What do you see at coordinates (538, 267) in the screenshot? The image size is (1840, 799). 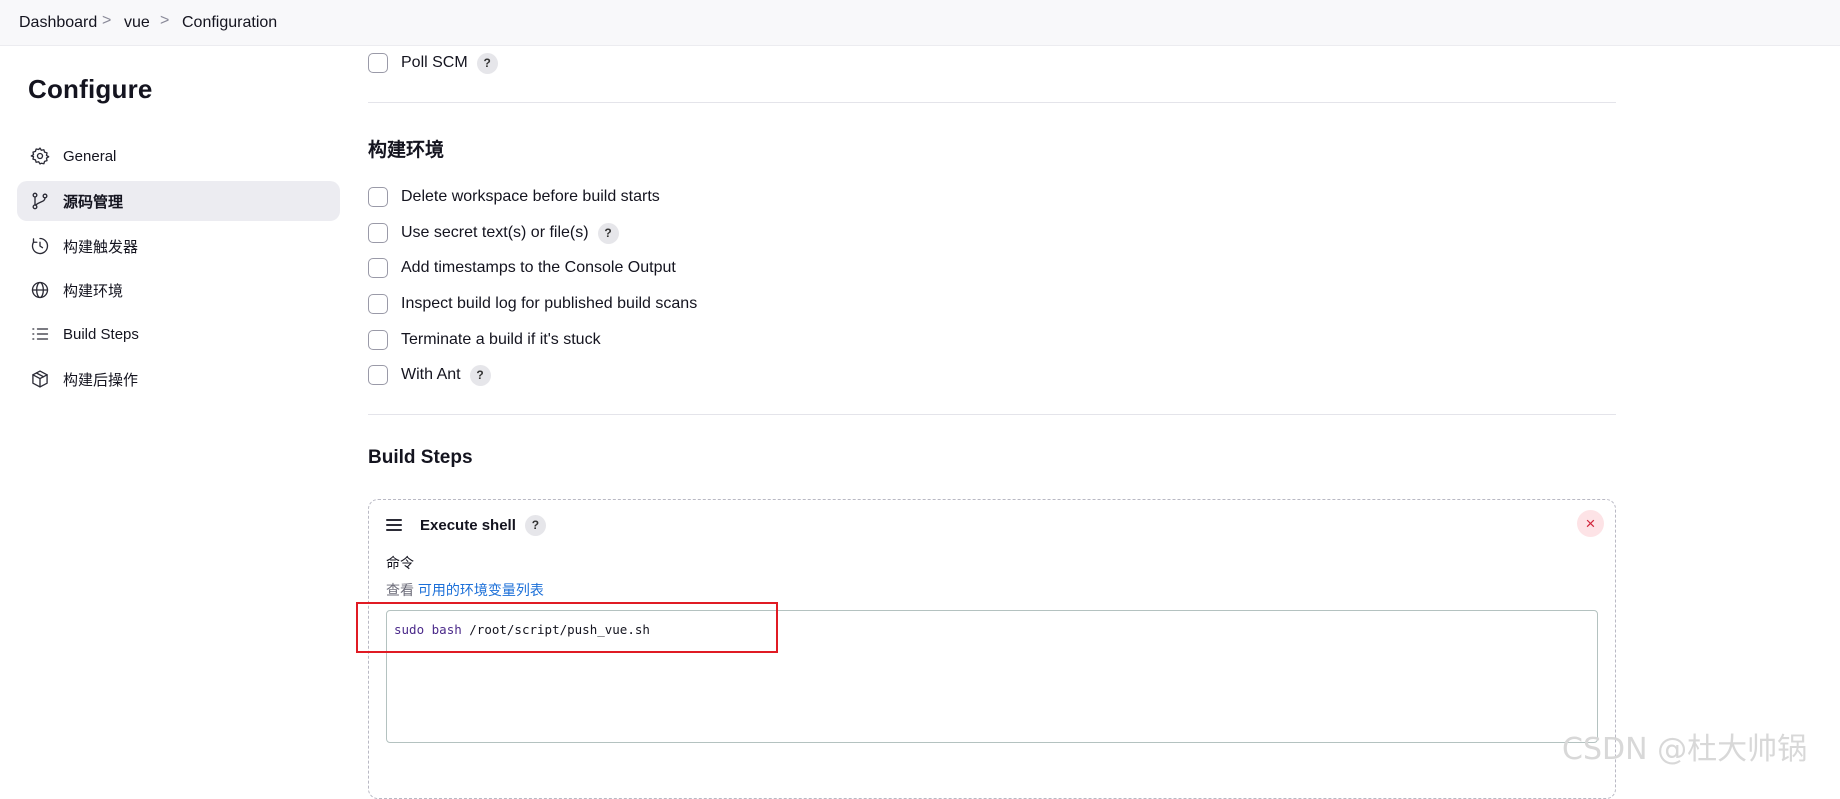 I see `option-label: Add timestamps to the Console Output` at bounding box center [538, 267].